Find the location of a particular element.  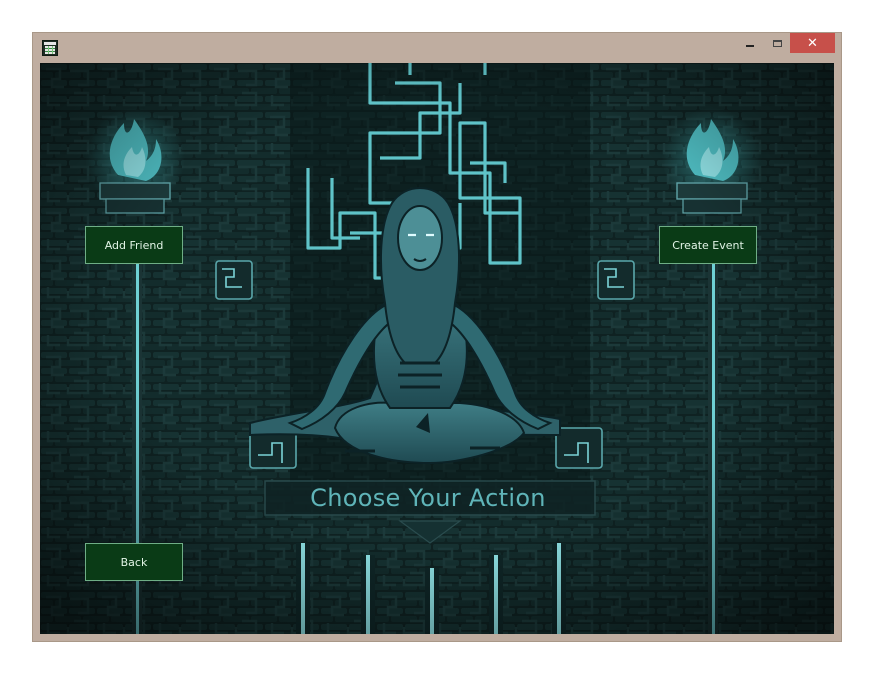

maximize-button is located at coordinates (777, 43).